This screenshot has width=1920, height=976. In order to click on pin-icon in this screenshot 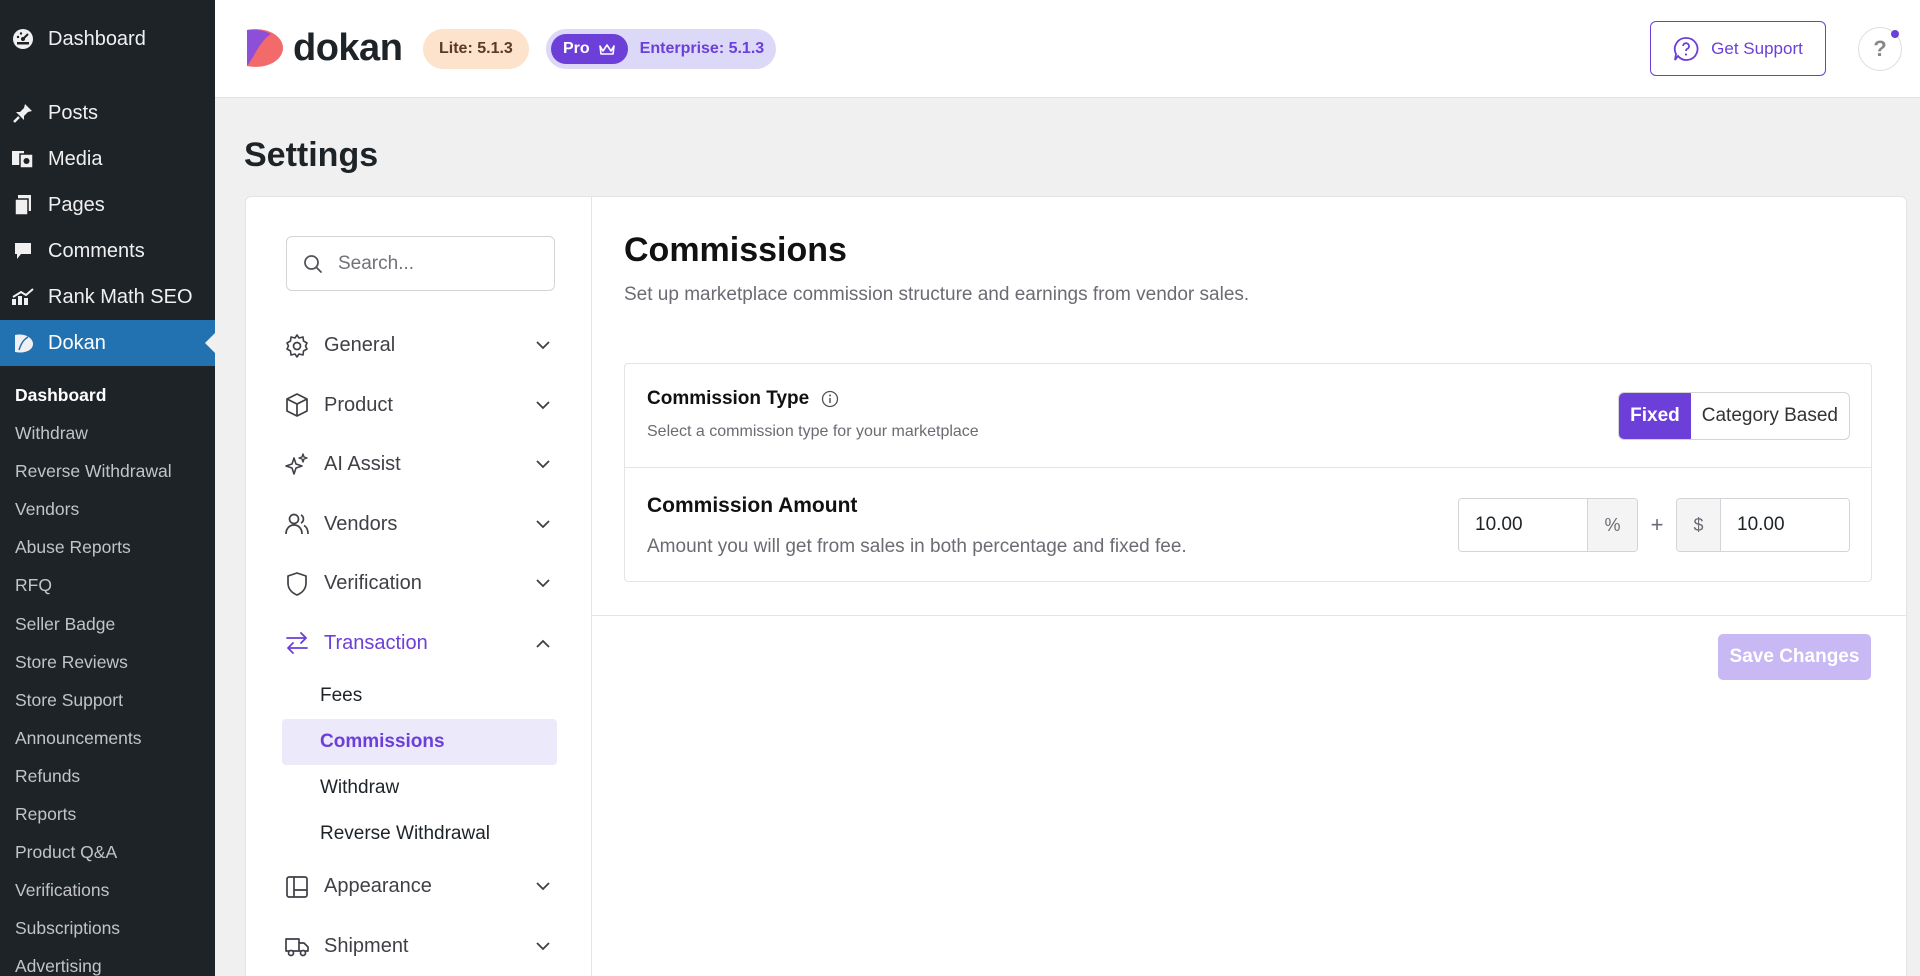, I will do `click(23, 113)`.